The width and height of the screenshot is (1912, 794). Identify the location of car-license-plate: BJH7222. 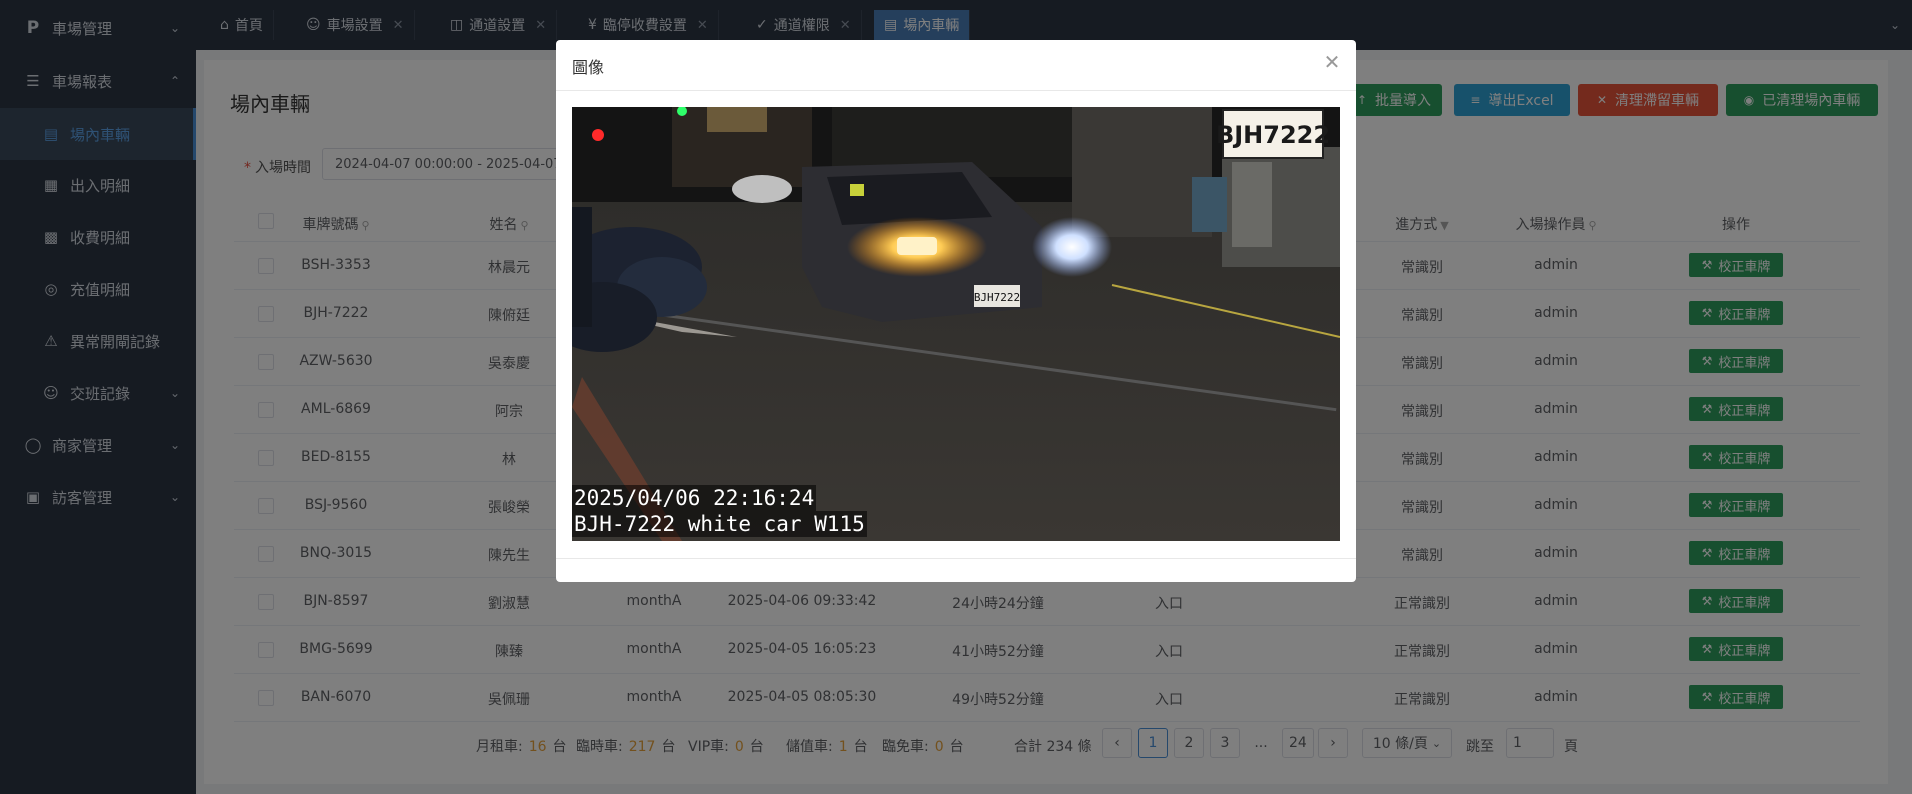
(997, 297).